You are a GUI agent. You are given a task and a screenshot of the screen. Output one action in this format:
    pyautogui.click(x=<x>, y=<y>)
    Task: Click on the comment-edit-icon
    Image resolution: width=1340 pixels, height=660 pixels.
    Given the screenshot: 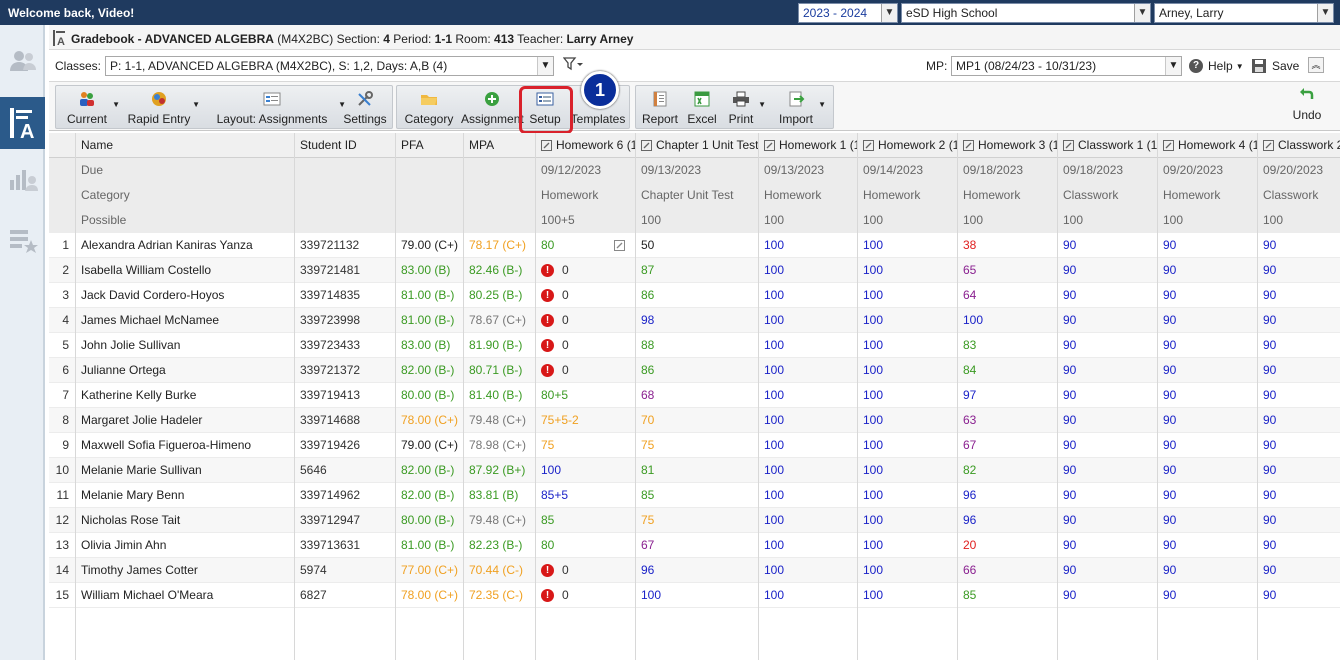 What is the action you would take?
    pyautogui.click(x=619, y=245)
    